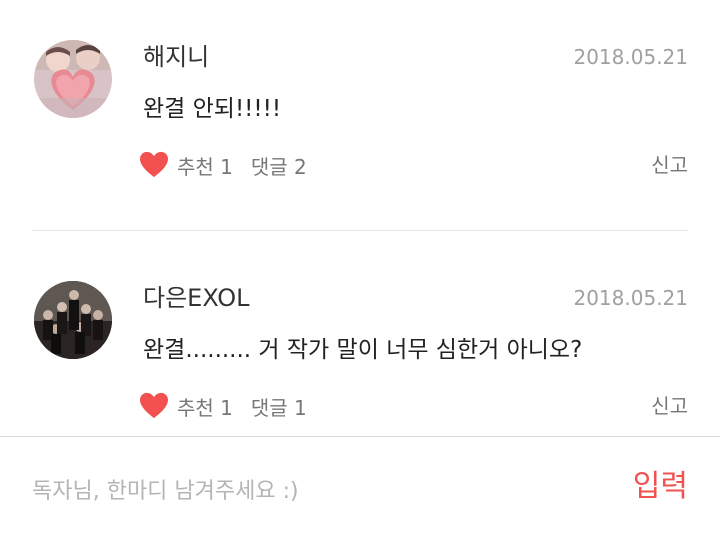 The height and width of the screenshot is (540, 720). I want to click on submit-button: 입력, so click(660, 487).